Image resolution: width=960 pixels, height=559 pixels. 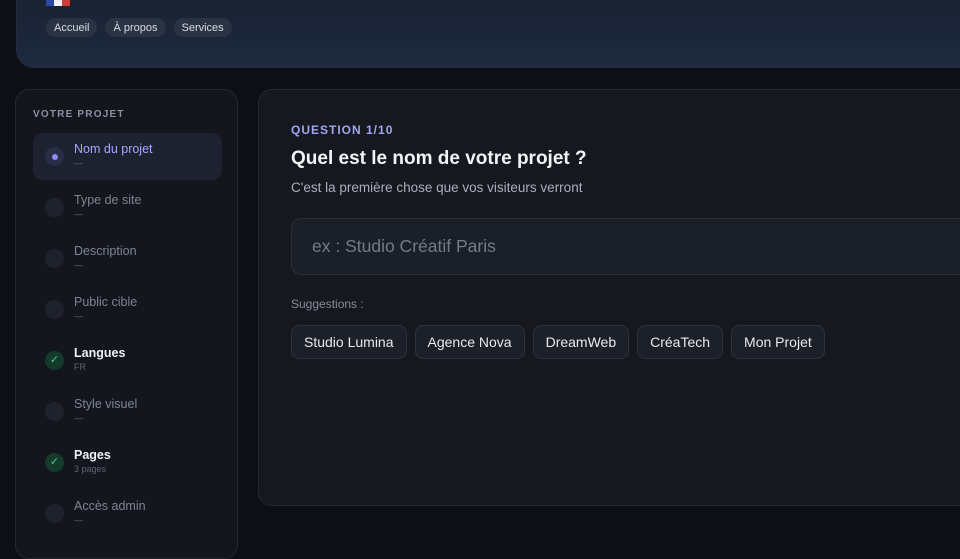 I want to click on step-value: 3 pages, so click(x=90, y=469).